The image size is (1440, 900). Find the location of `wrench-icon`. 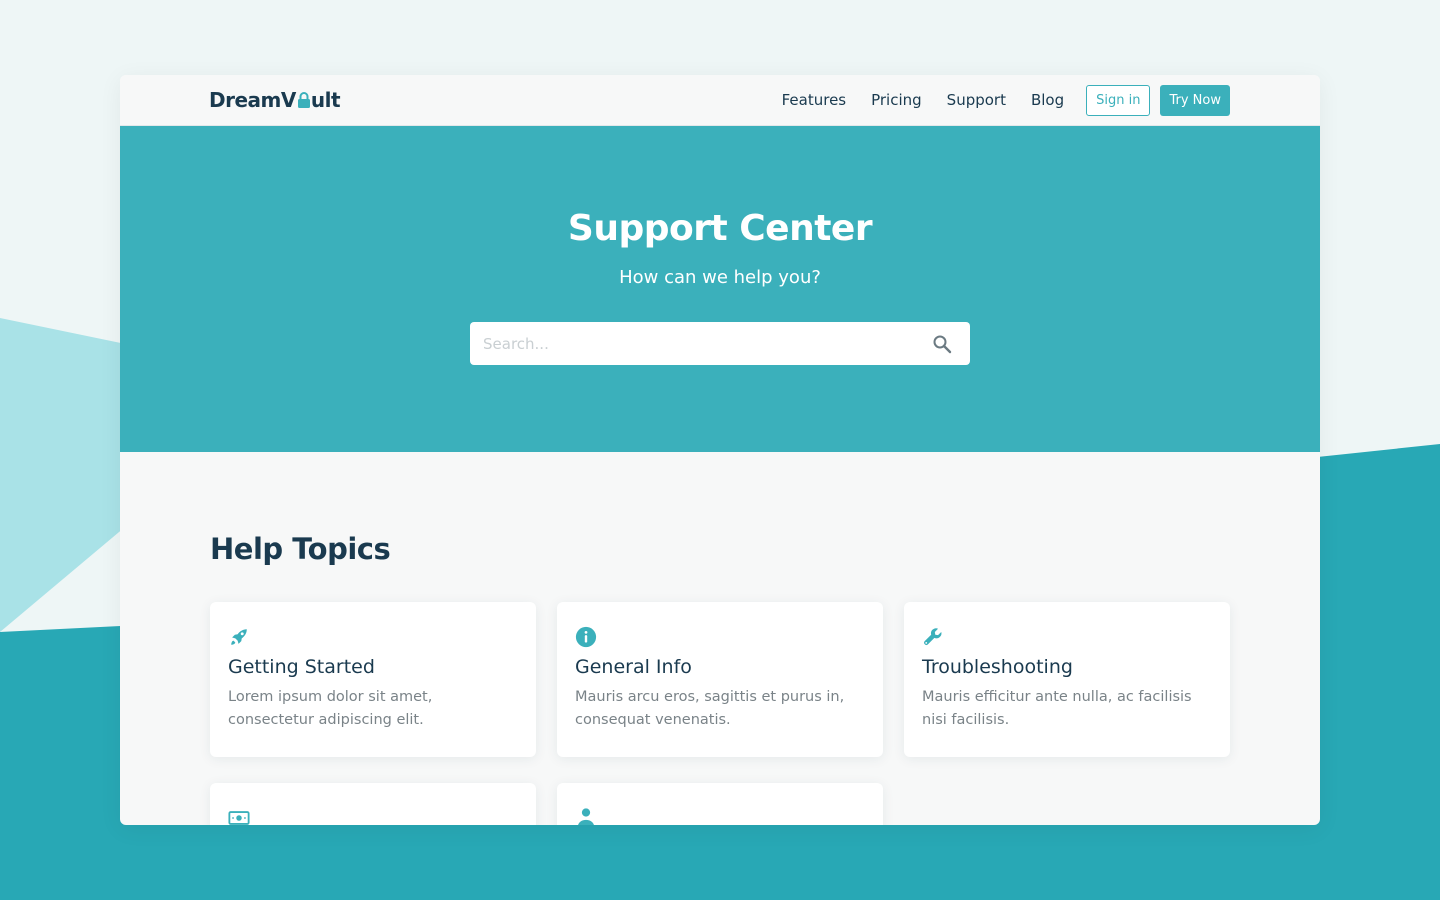

wrench-icon is located at coordinates (933, 636).